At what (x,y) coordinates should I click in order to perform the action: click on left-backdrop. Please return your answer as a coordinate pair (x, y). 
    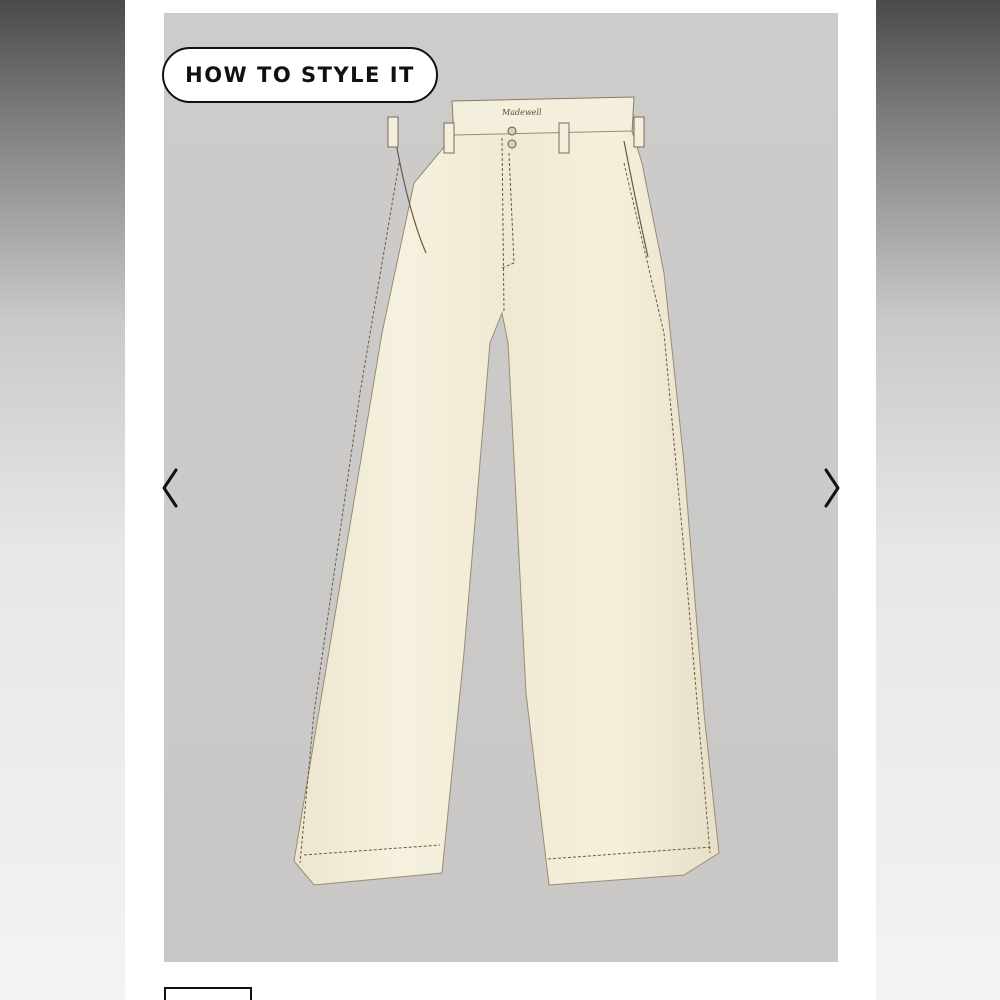
    Looking at the image, I should click on (62, 500).